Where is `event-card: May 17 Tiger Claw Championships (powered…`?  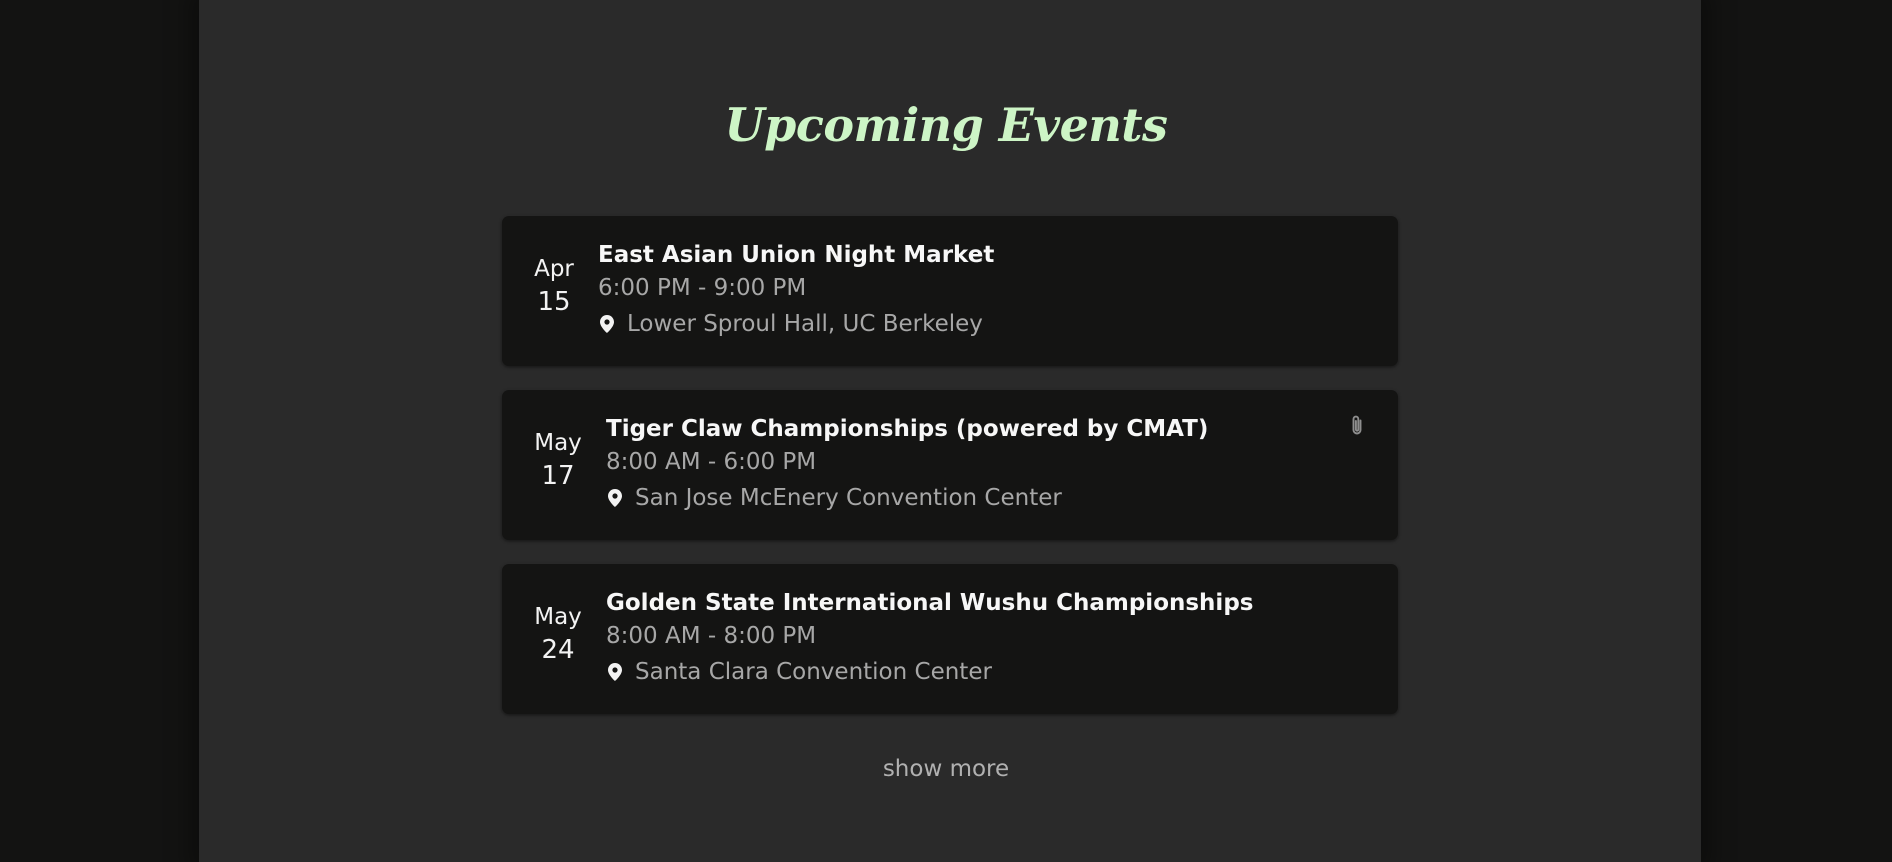
event-card: May 17 Tiger Claw Championships (powered… is located at coordinates (950, 465).